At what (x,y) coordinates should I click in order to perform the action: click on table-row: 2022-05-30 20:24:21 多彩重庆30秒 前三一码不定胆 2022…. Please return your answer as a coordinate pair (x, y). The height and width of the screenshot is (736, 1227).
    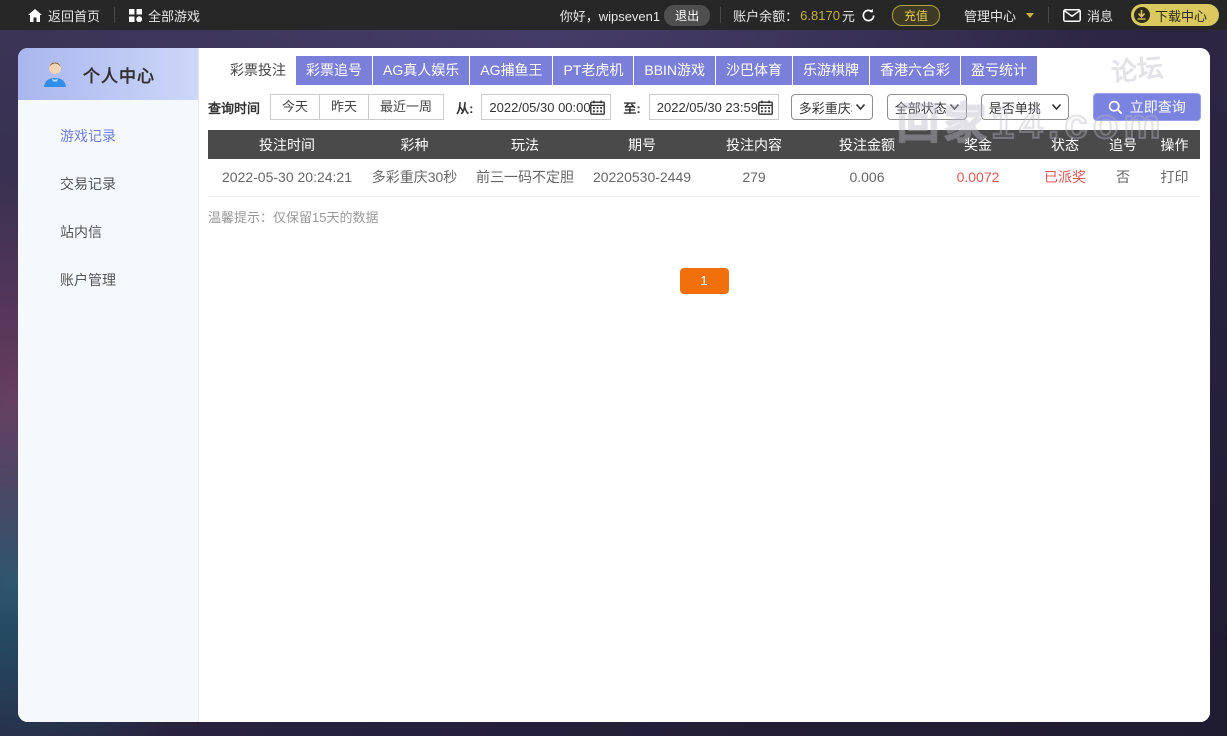
    Looking at the image, I should click on (704, 178).